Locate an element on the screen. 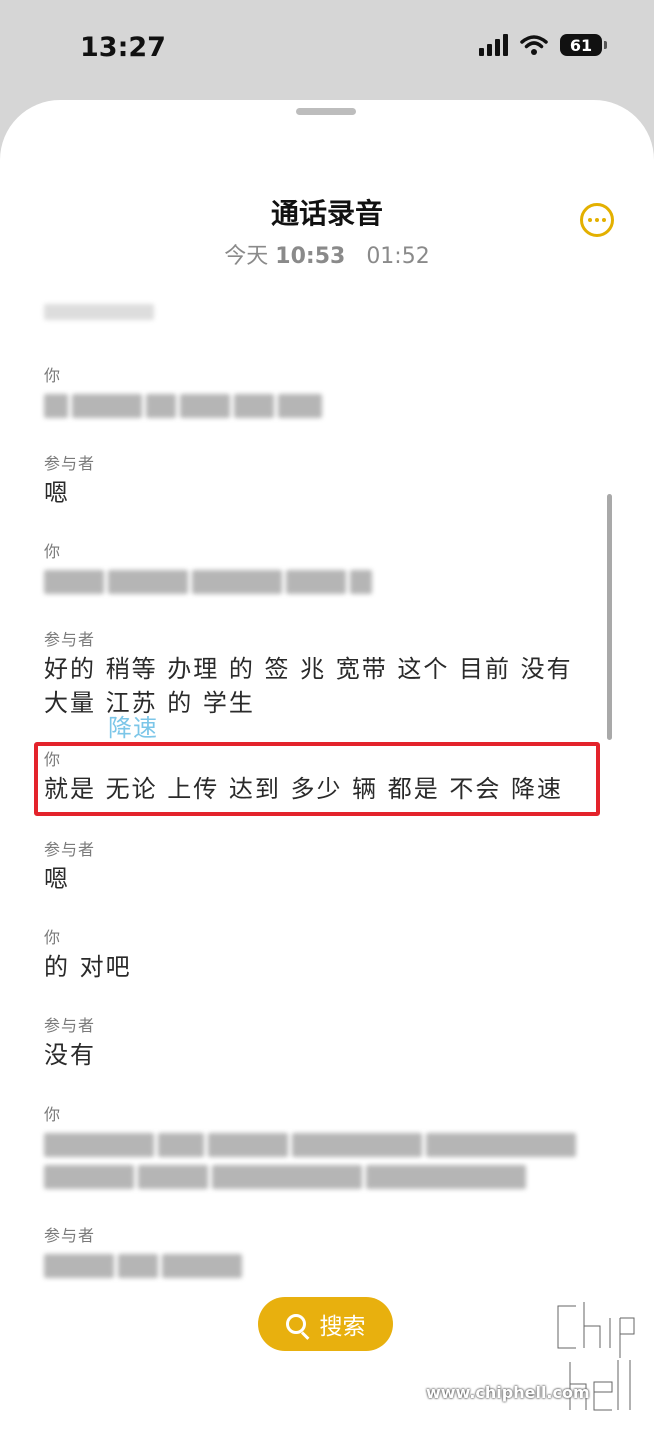 The width and height of the screenshot is (654, 1430). signal-icon is located at coordinates (493, 45).